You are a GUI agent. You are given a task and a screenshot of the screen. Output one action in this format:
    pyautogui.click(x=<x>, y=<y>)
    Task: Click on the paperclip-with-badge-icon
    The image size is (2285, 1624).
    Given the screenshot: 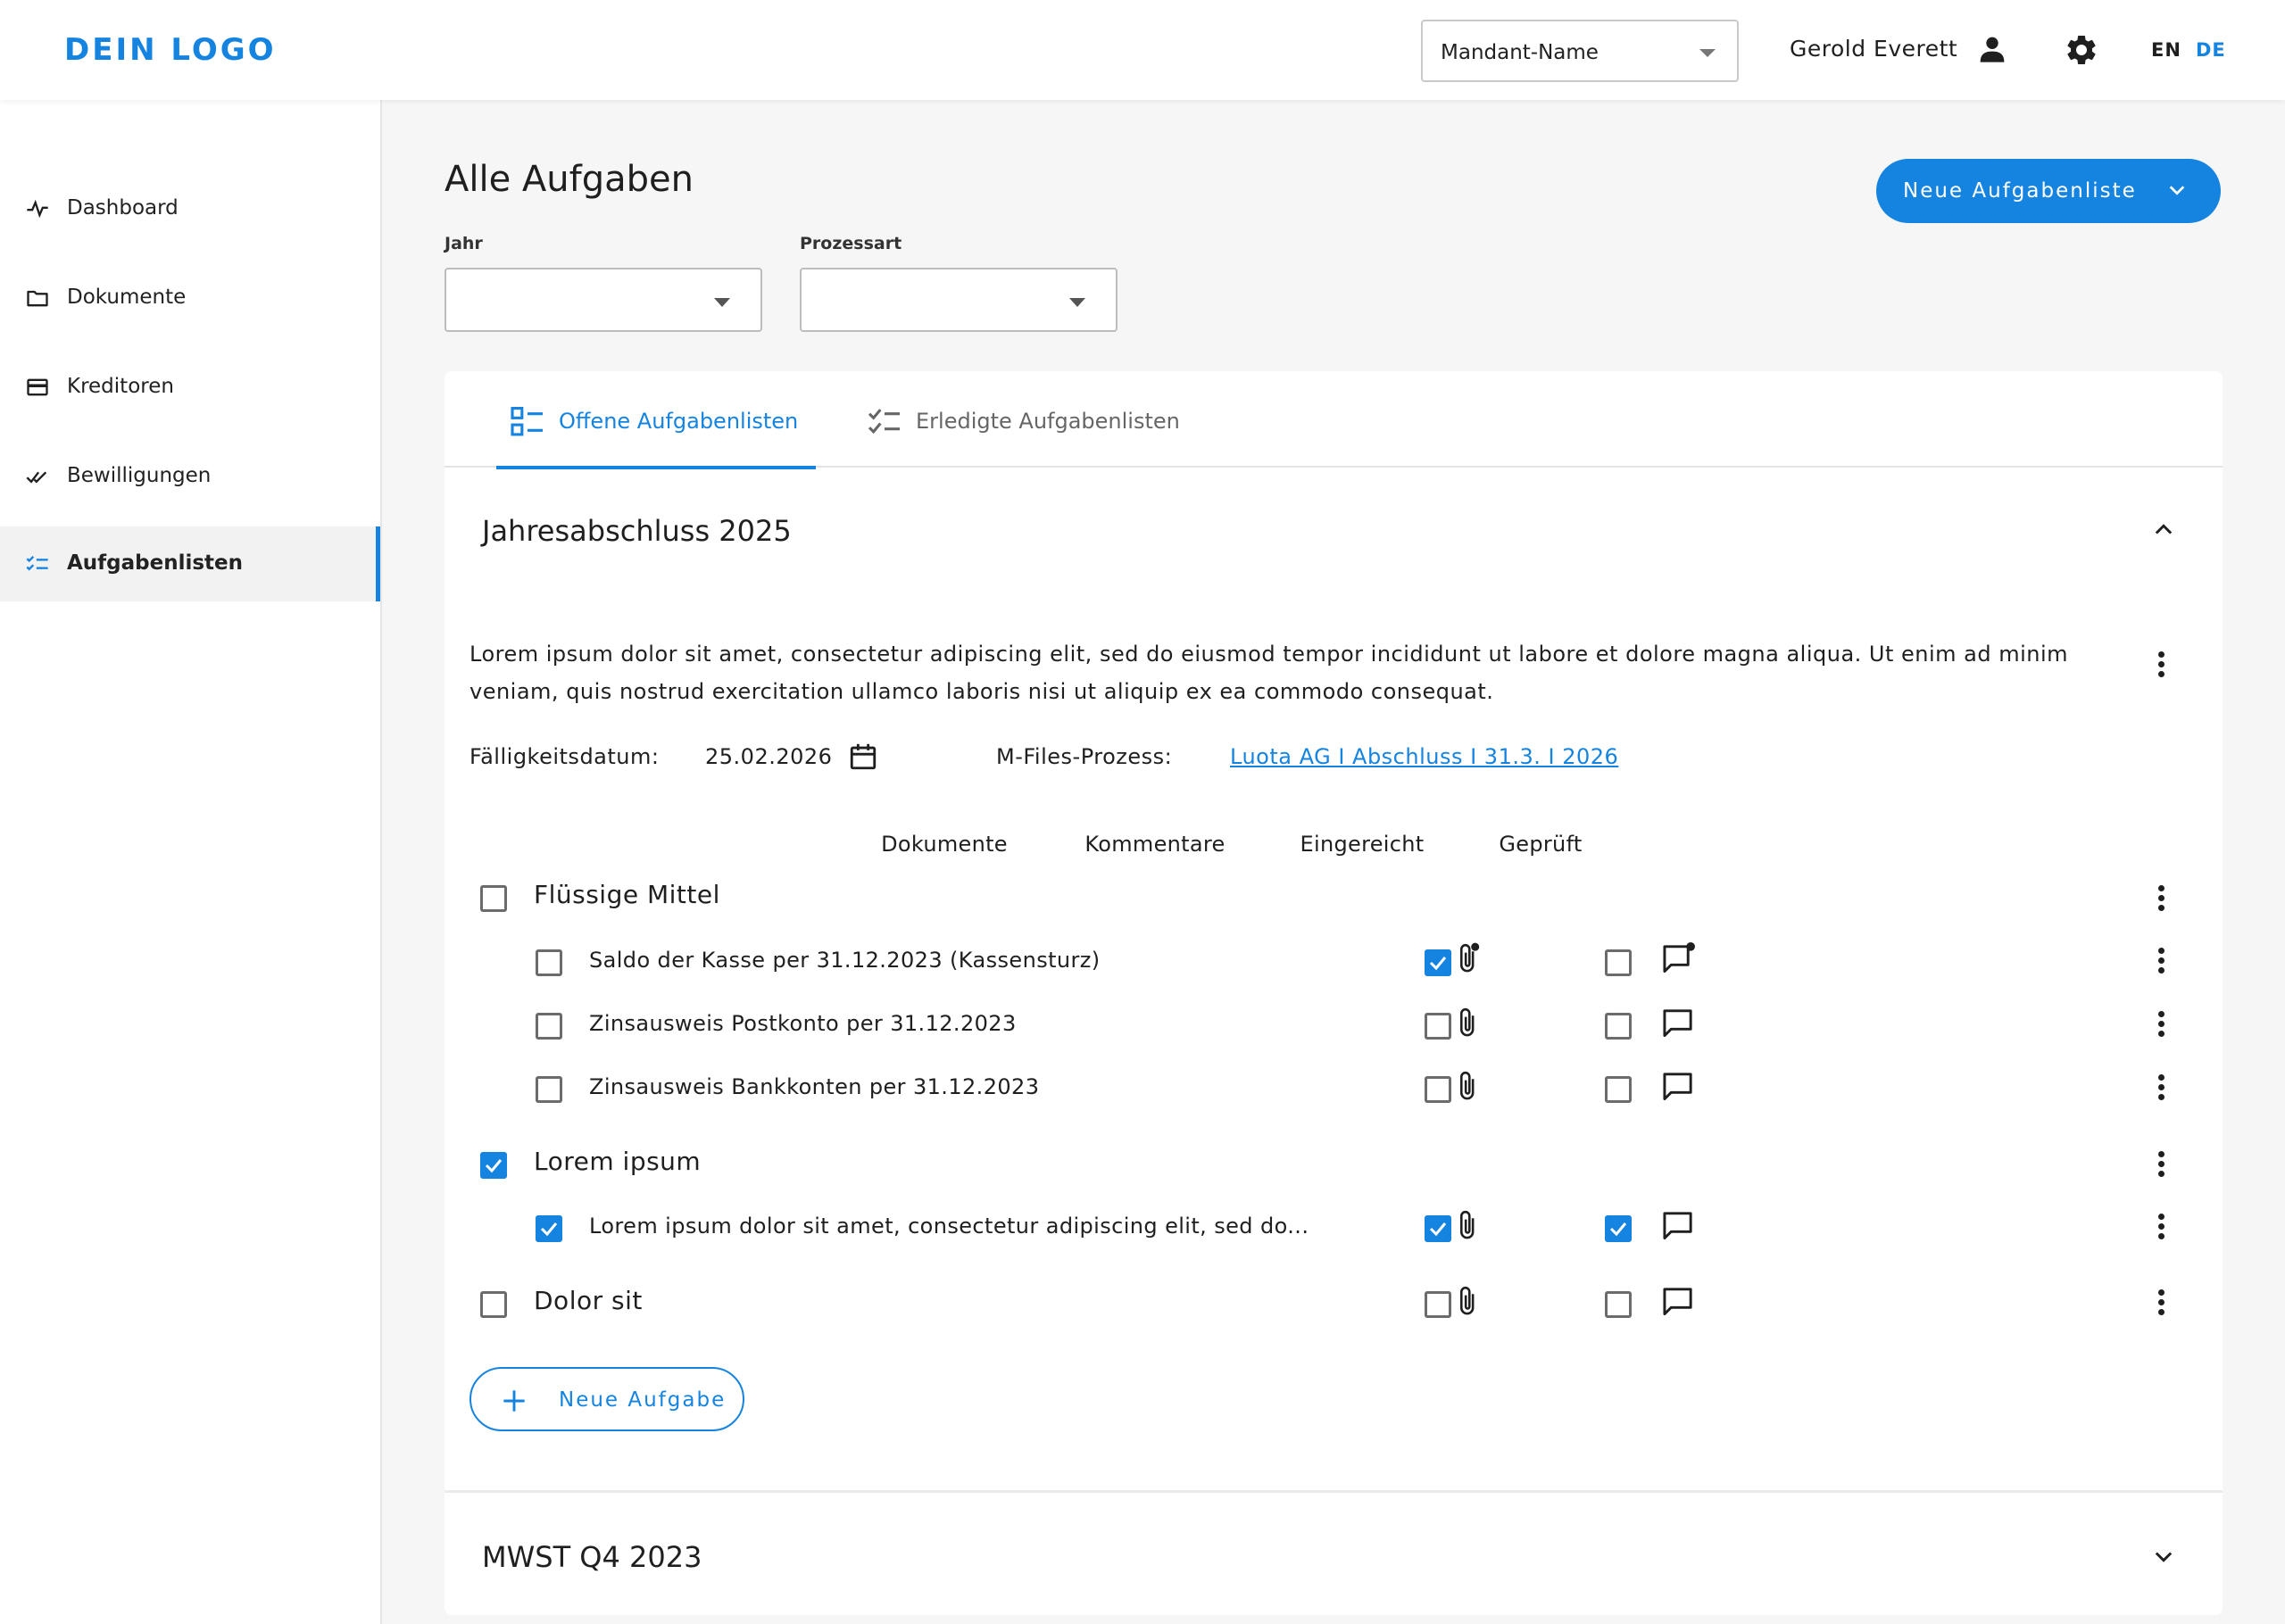 What is the action you would take?
    pyautogui.click(x=1468, y=958)
    